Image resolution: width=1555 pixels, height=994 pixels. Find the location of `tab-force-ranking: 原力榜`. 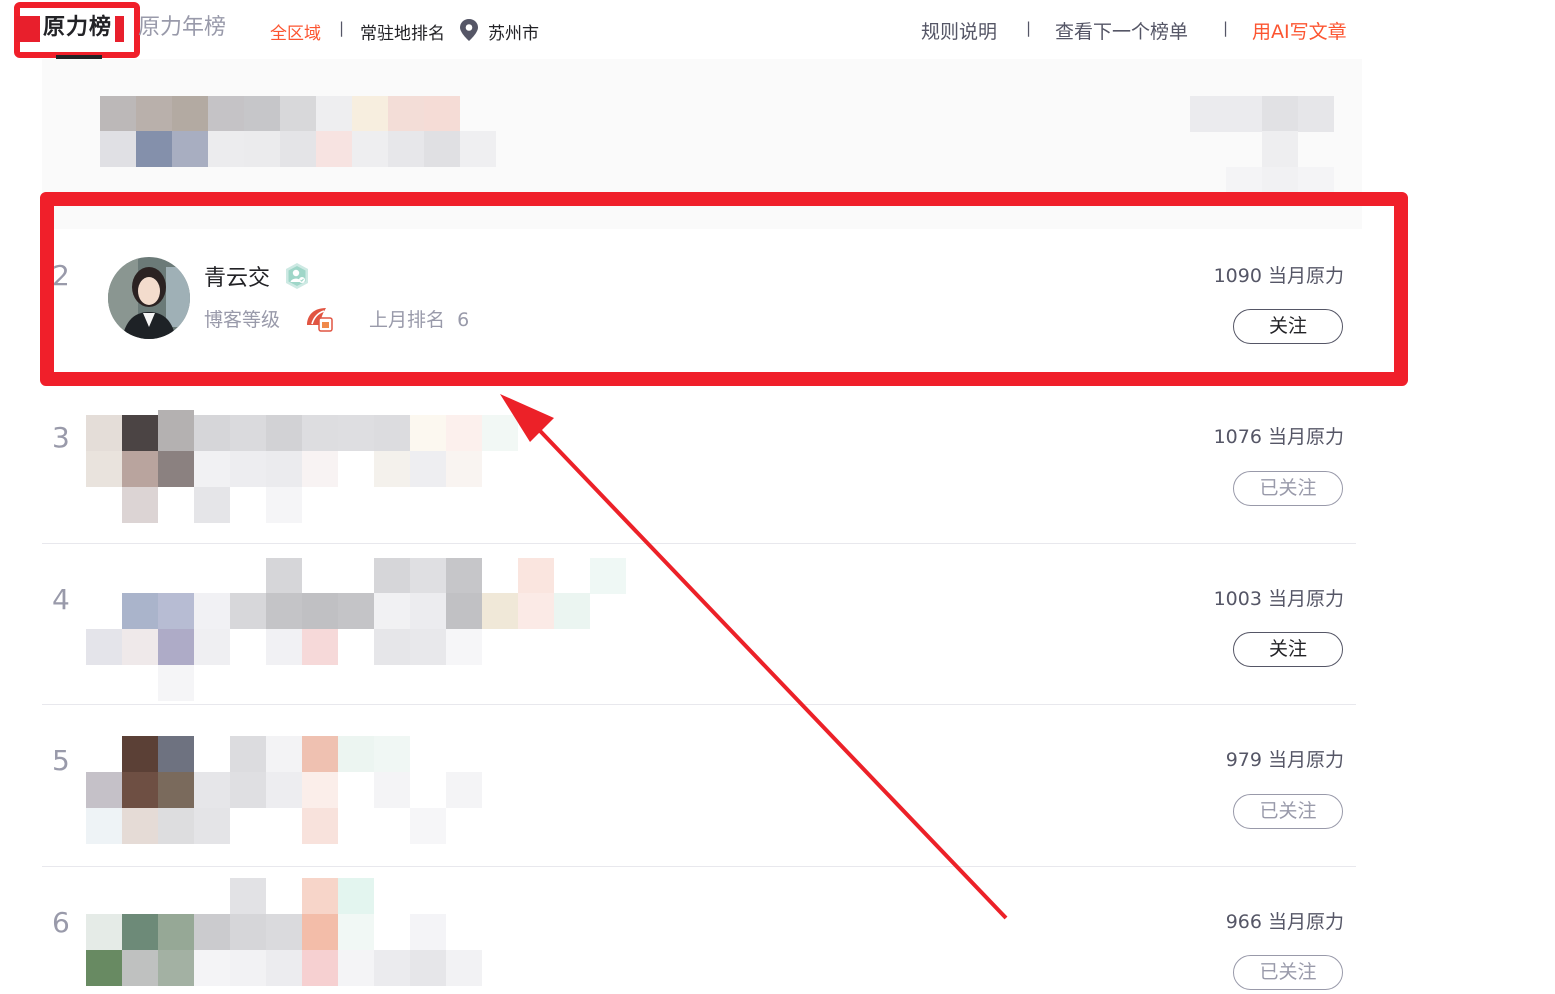

tab-force-ranking: 原力榜 is located at coordinates (78, 28).